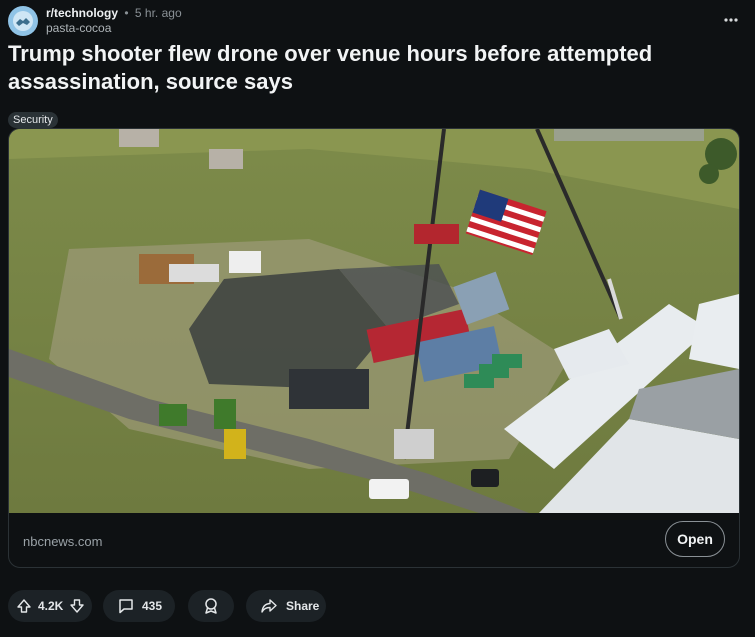 The height and width of the screenshot is (637, 755). I want to click on post-author: pasta-cocoa, so click(114, 28).